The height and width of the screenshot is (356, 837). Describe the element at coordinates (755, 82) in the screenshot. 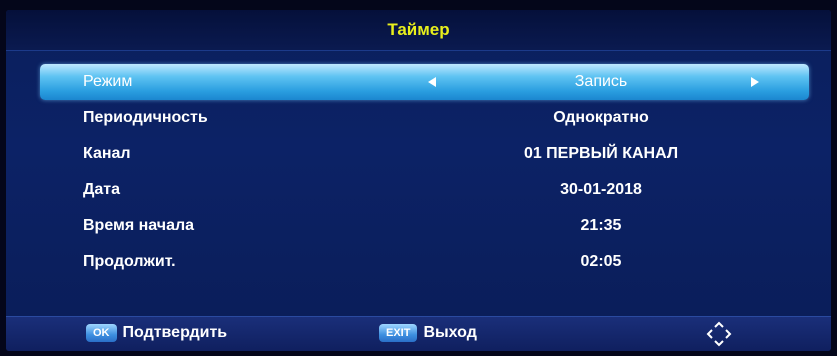

I see `arrow-right-icon` at that location.